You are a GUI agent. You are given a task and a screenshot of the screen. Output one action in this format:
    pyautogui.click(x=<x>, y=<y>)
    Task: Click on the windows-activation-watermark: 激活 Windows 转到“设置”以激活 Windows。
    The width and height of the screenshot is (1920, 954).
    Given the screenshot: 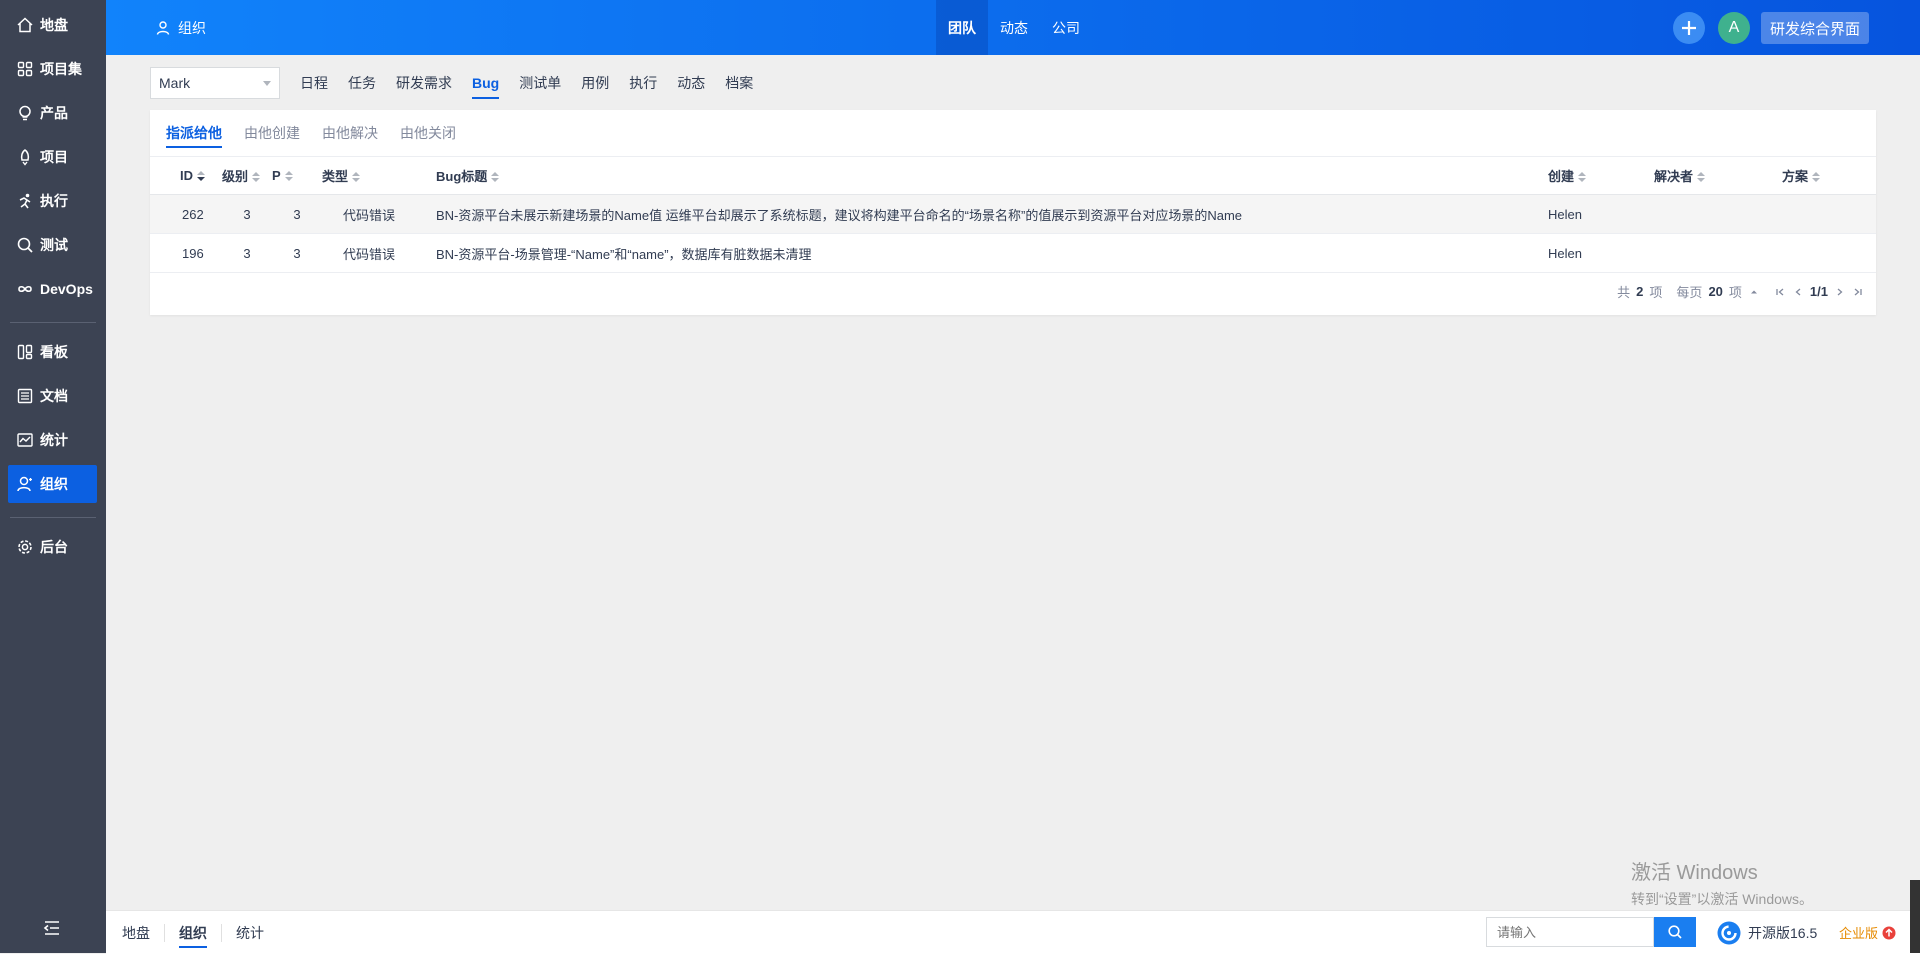 What is the action you would take?
    pyautogui.click(x=1722, y=882)
    